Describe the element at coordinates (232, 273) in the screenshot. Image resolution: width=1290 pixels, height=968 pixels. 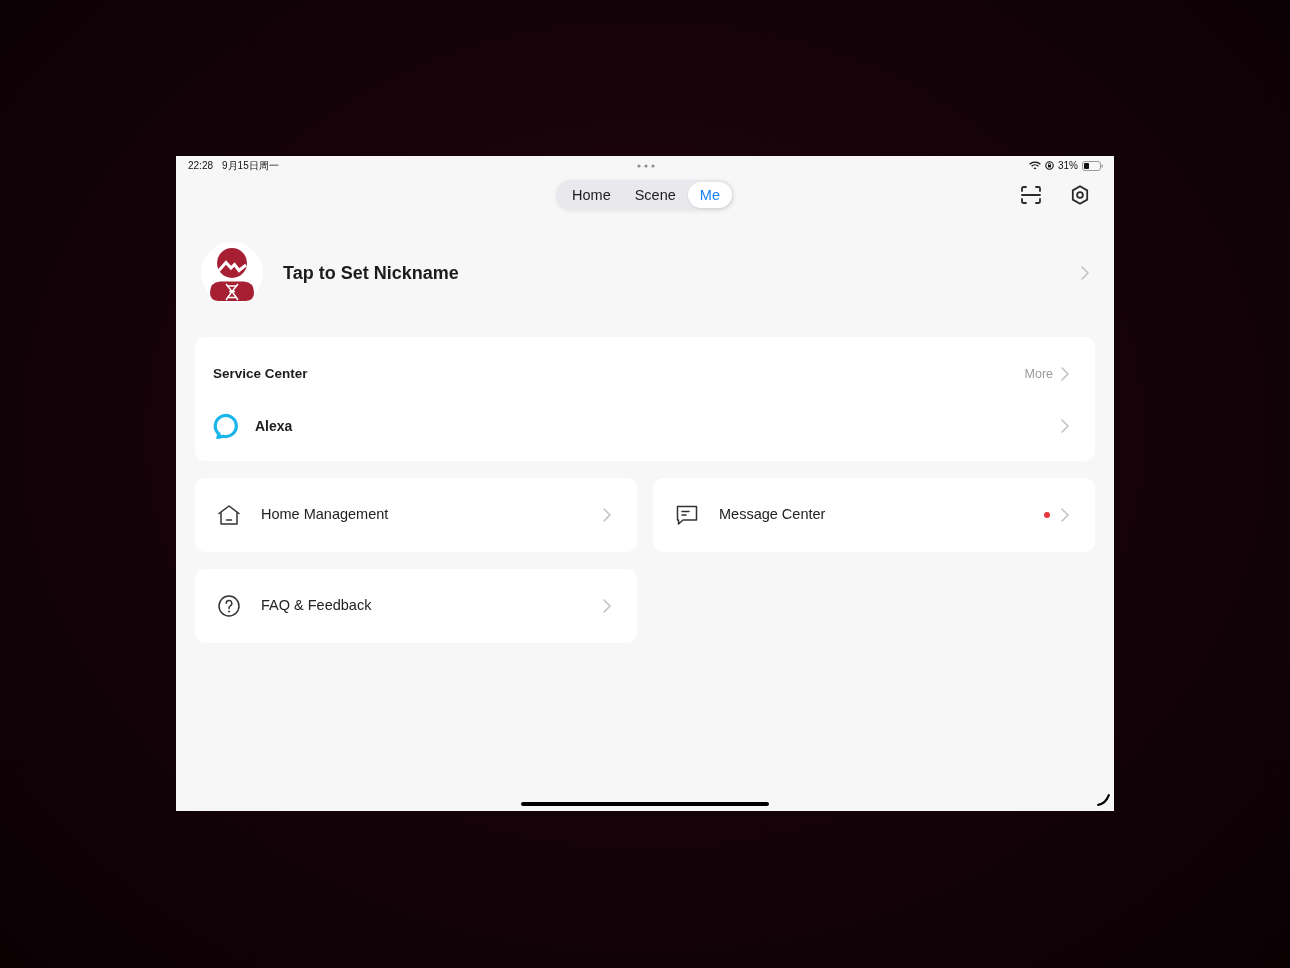
I see `avatar-icon` at that location.